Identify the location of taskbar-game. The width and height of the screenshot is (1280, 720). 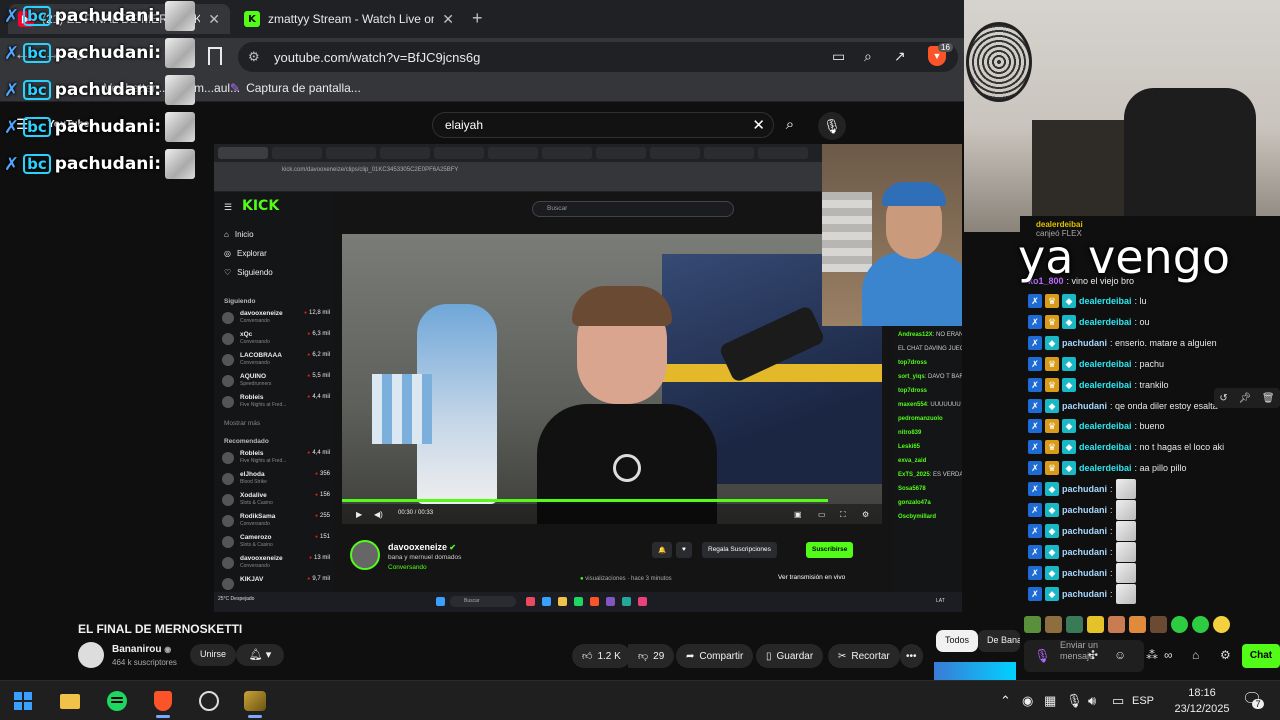
(255, 702).